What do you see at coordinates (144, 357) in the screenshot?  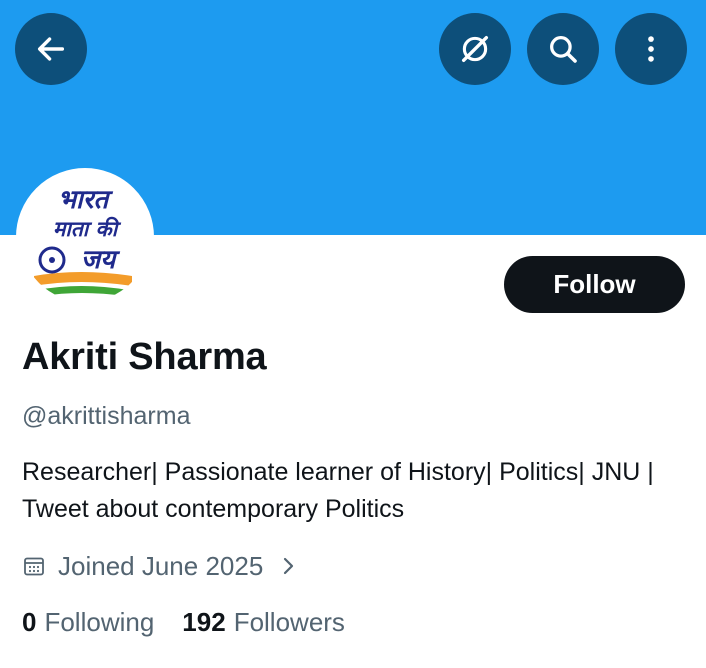 I see `profile-name: Akriti Sharma` at bounding box center [144, 357].